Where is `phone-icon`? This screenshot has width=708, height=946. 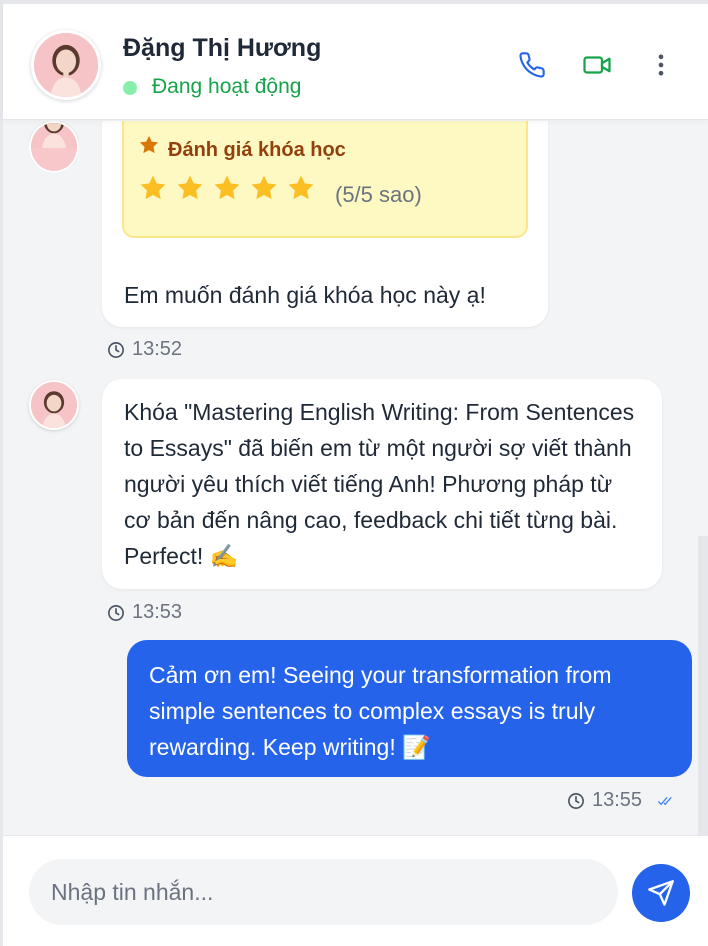 phone-icon is located at coordinates (532, 65).